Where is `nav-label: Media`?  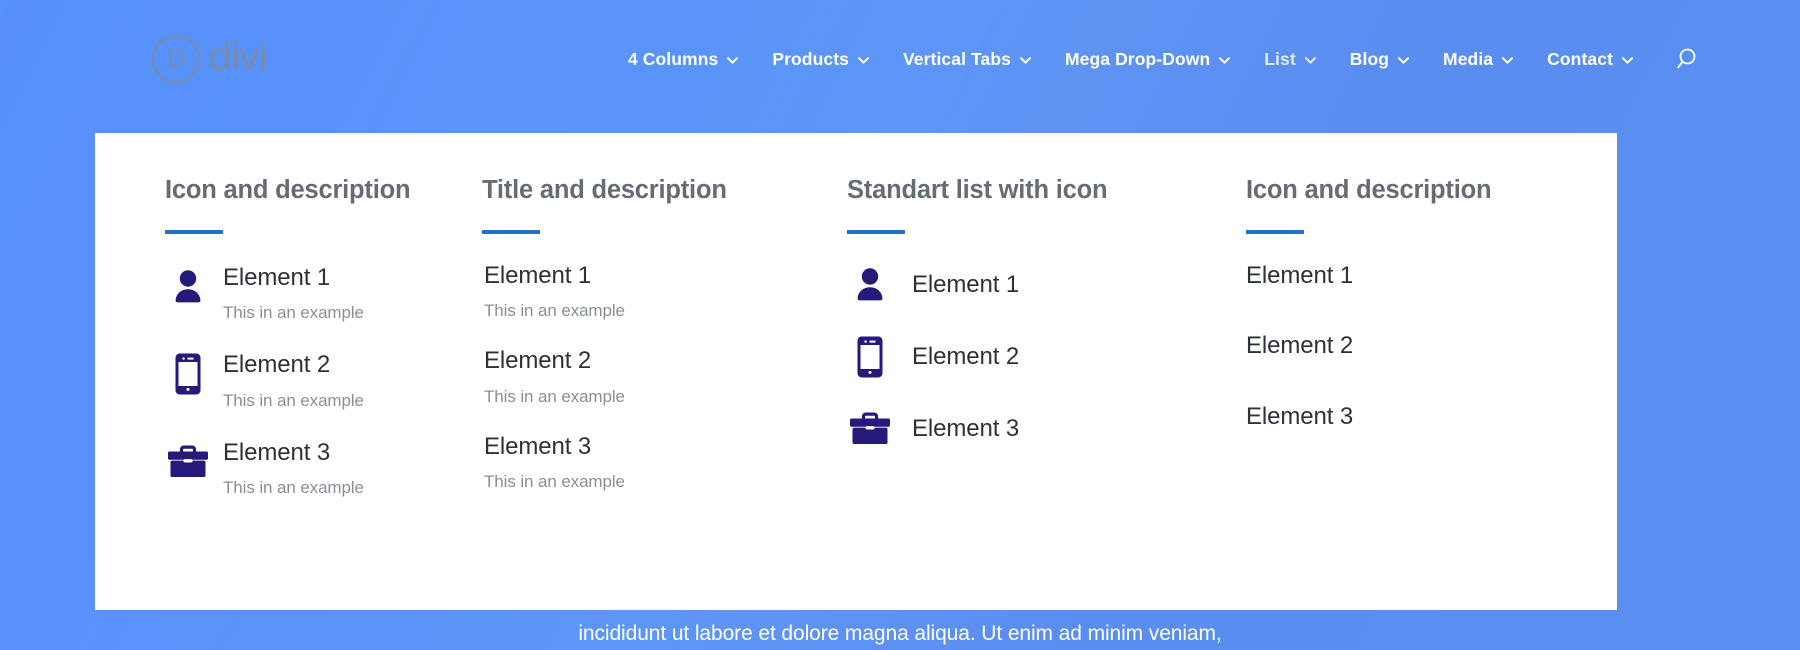 nav-label: Media is located at coordinates (1468, 58).